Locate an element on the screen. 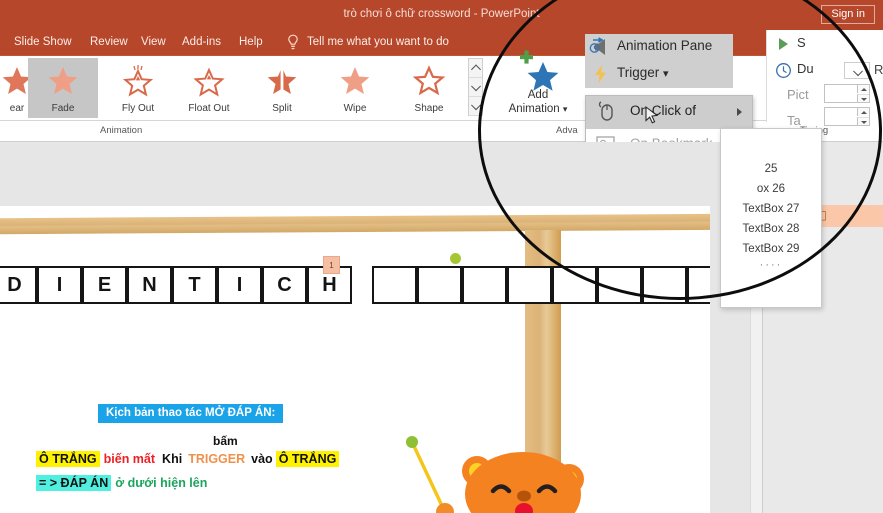 This screenshot has height=513, width=883. add-animation-label: Add Animation ▾ is located at coordinates (538, 102).